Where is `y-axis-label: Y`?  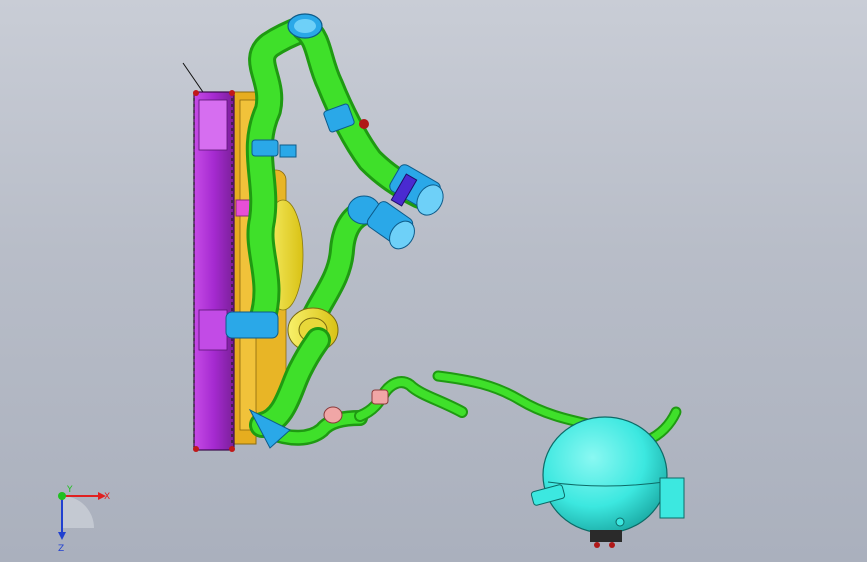 y-axis-label: Y is located at coordinates (69, 490).